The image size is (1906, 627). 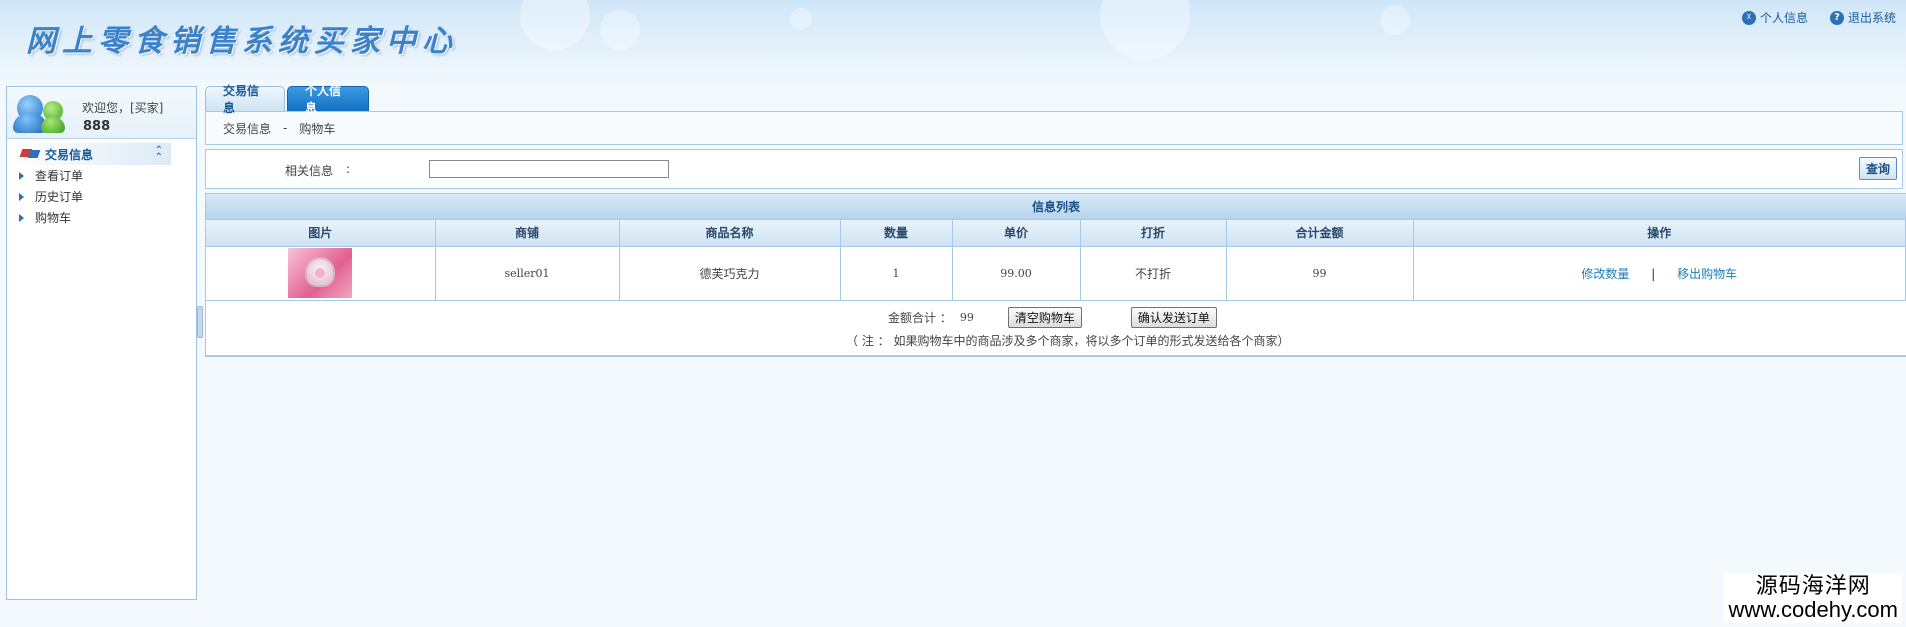 I want to click on welcome-text: 欢迎您，[买家], so click(x=123, y=108).